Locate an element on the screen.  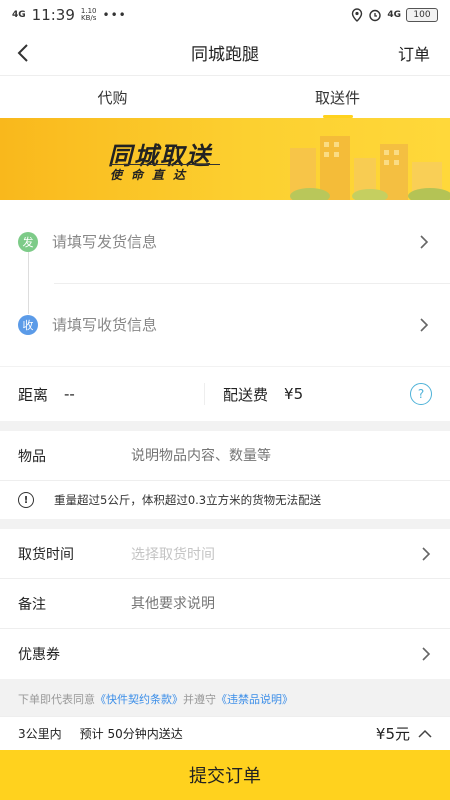
agreement-text: 下单即代表同意 《快件契约条款》 并遵守 《违禁品说明》 is located at coordinates (225, 699).